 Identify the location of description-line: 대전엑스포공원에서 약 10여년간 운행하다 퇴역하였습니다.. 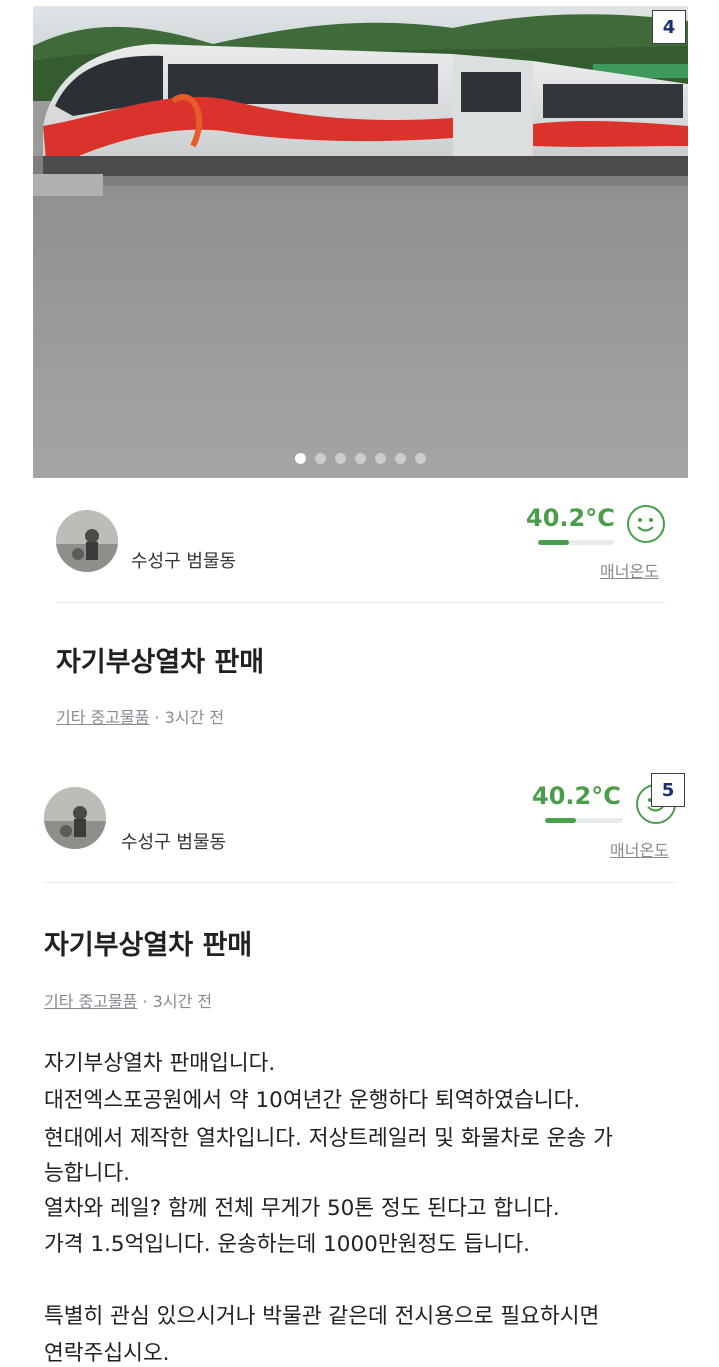
(312, 1100).